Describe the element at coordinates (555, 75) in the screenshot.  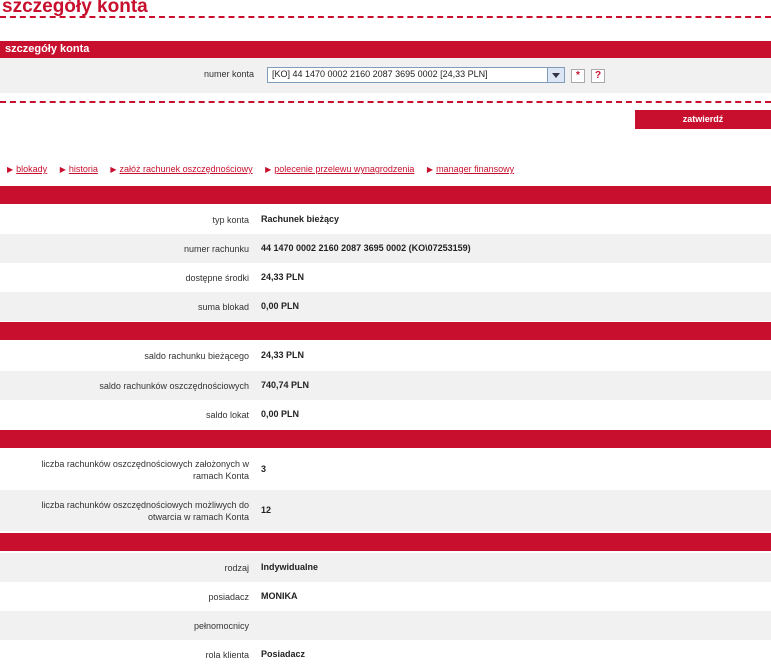
I see `chevron-down-icon` at that location.